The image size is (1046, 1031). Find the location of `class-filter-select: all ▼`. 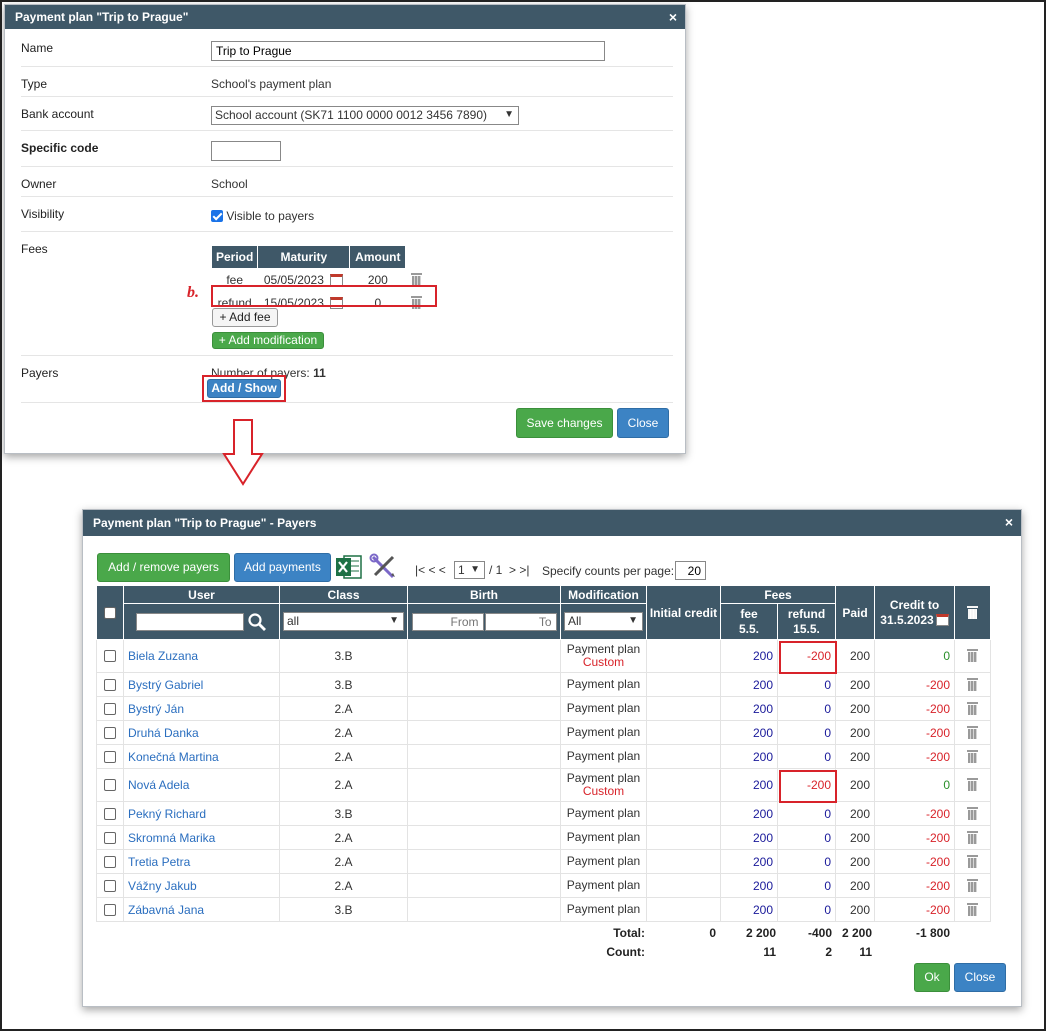

class-filter-select: all ▼ is located at coordinates (343, 621).